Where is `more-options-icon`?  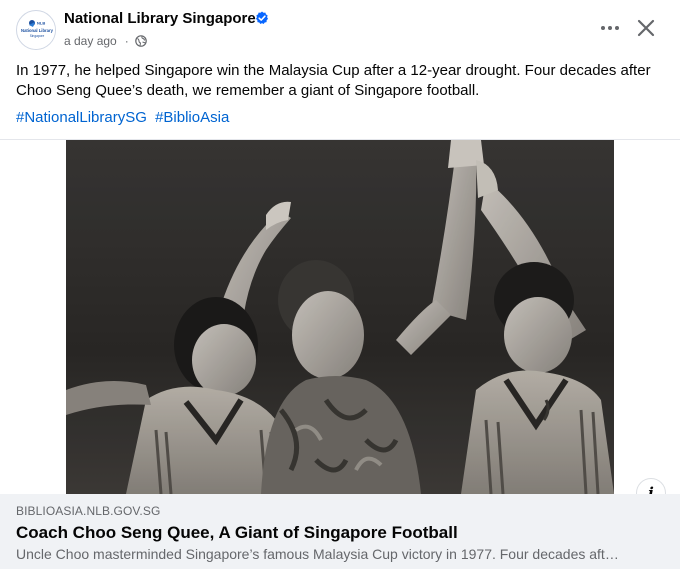 more-options-icon is located at coordinates (610, 28).